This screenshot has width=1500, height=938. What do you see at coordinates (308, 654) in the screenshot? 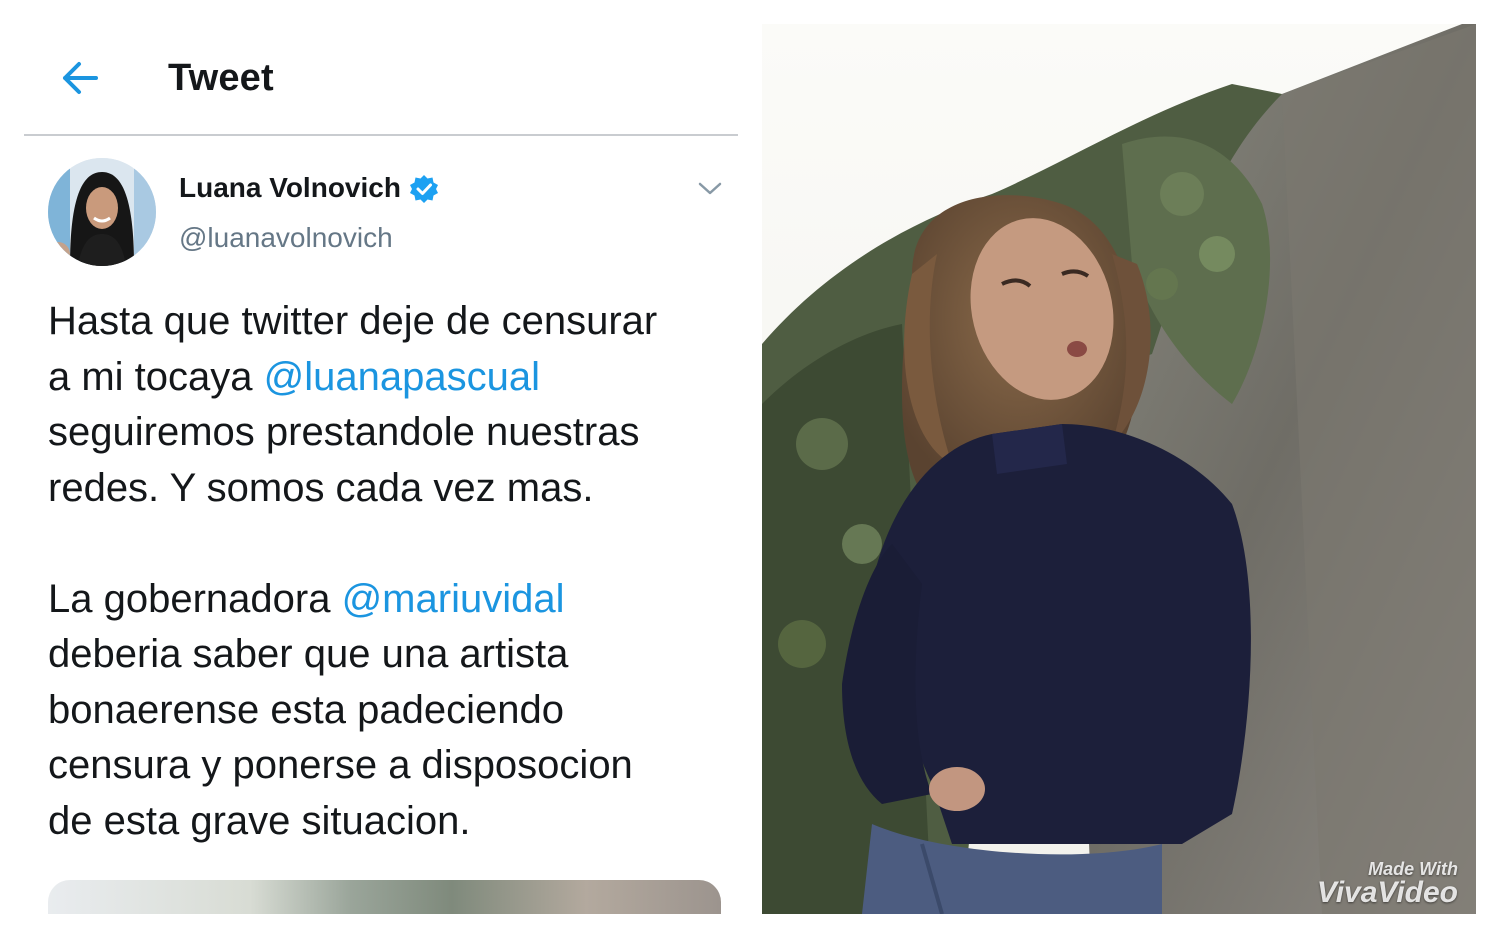
I see `tweet-line: deberia saber que una artista` at bounding box center [308, 654].